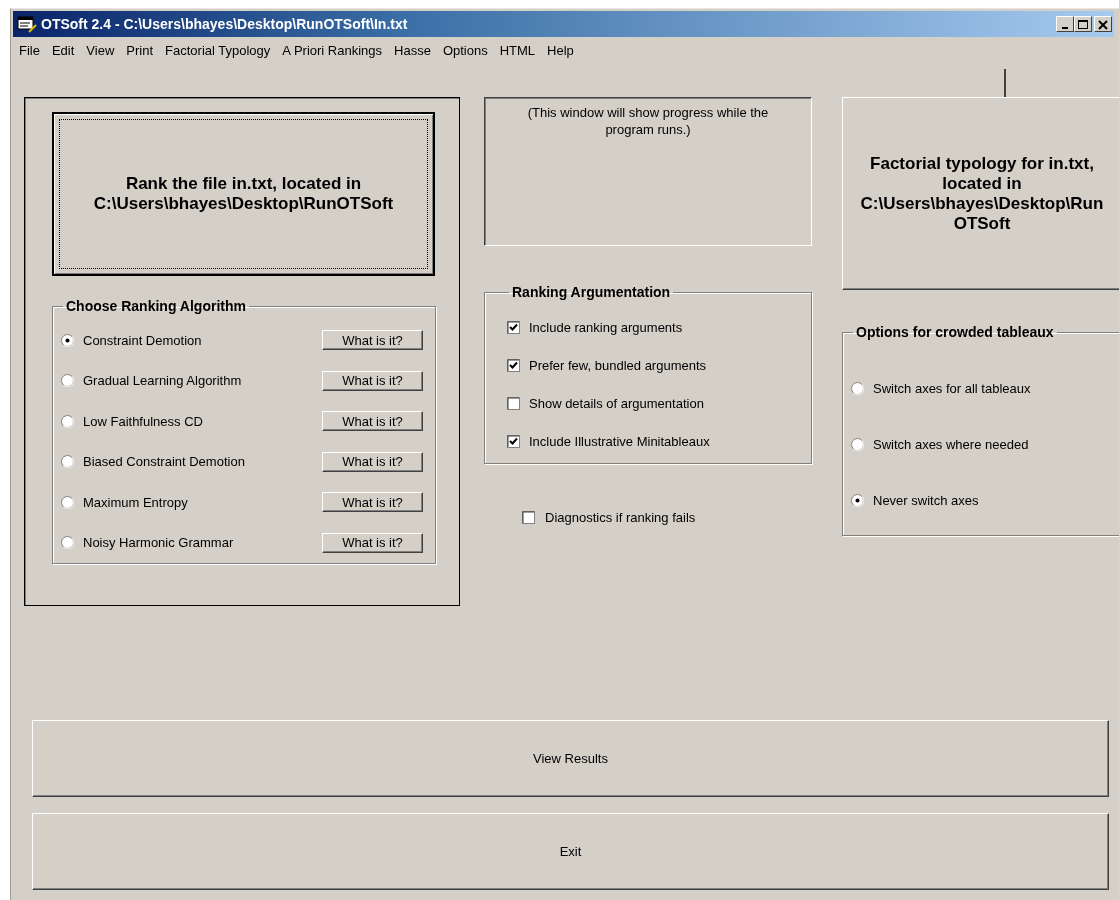  What do you see at coordinates (332, 50) in the screenshot?
I see `menu-item: A Priori Rankings` at bounding box center [332, 50].